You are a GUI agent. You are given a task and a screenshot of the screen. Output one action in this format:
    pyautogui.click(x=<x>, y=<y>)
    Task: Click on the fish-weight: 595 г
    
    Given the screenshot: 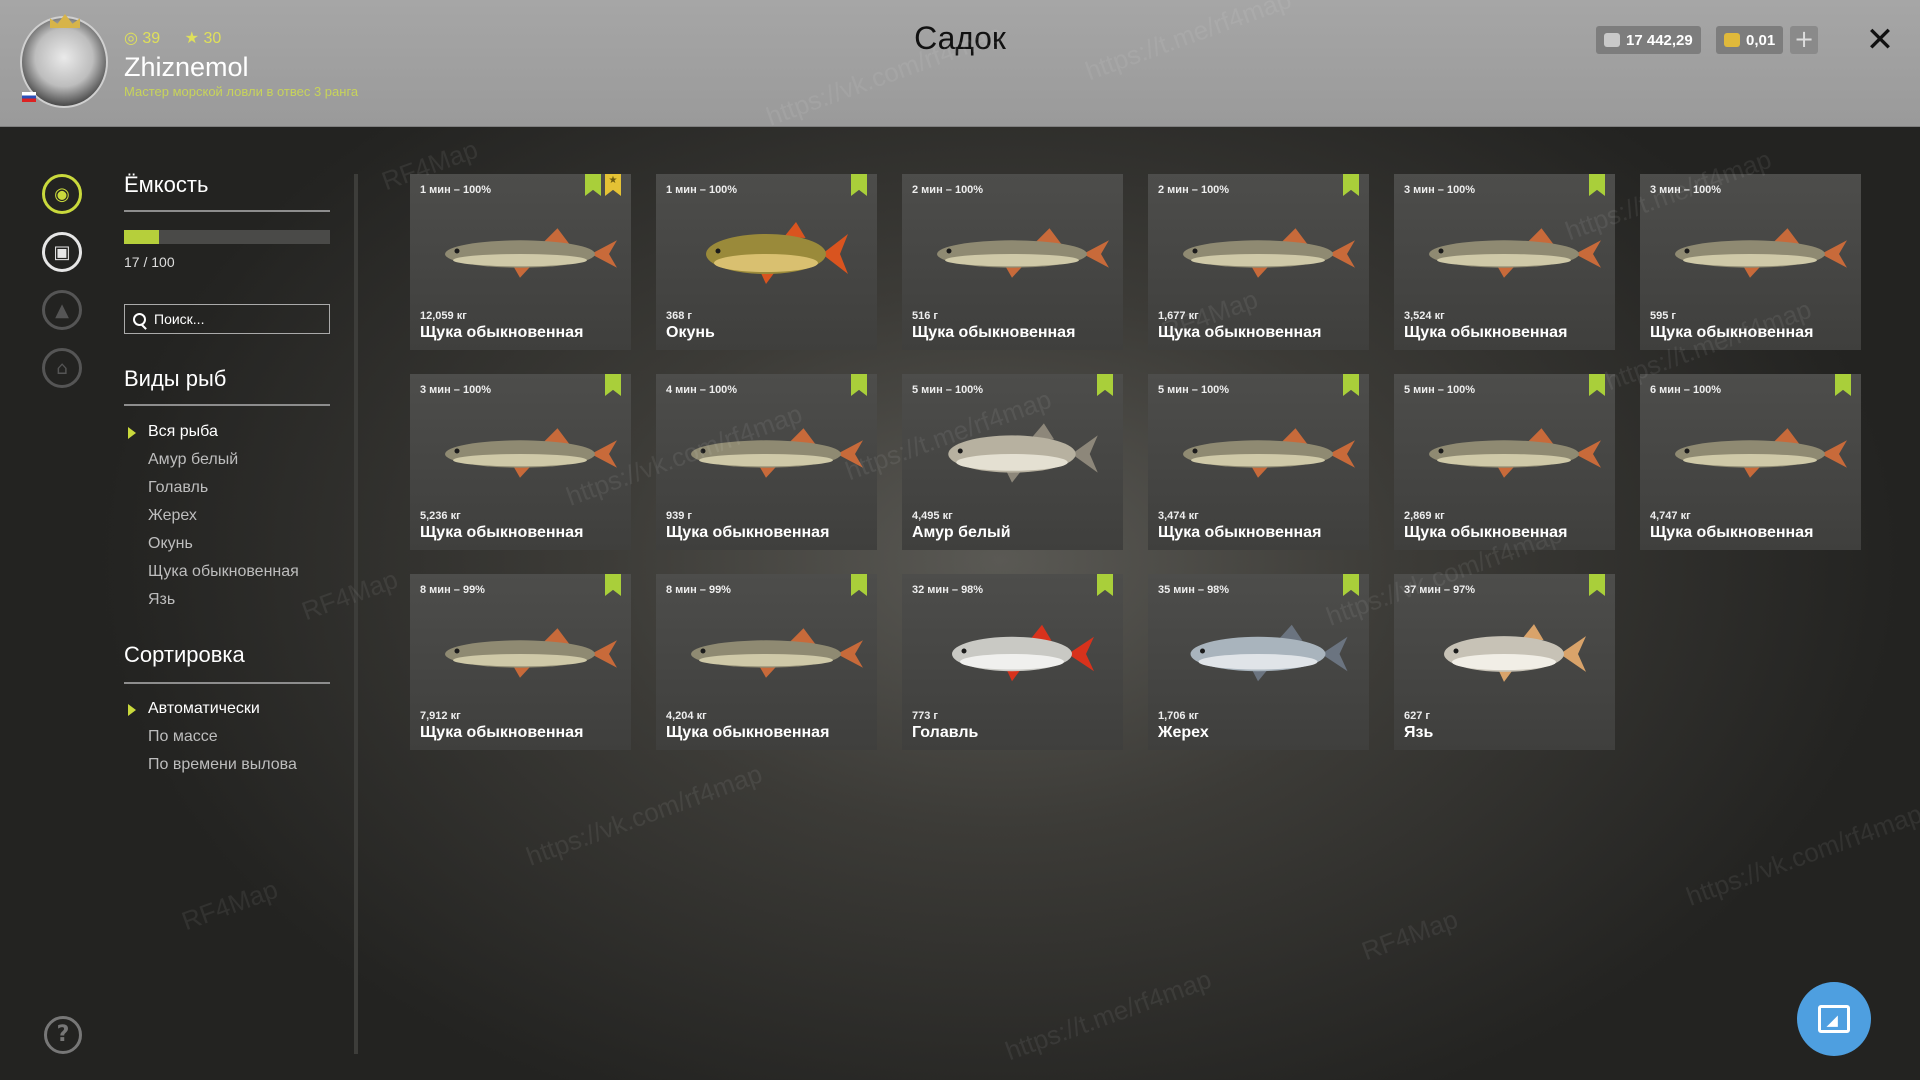 What is the action you would take?
    pyautogui.click(x=1663, y=316)
    